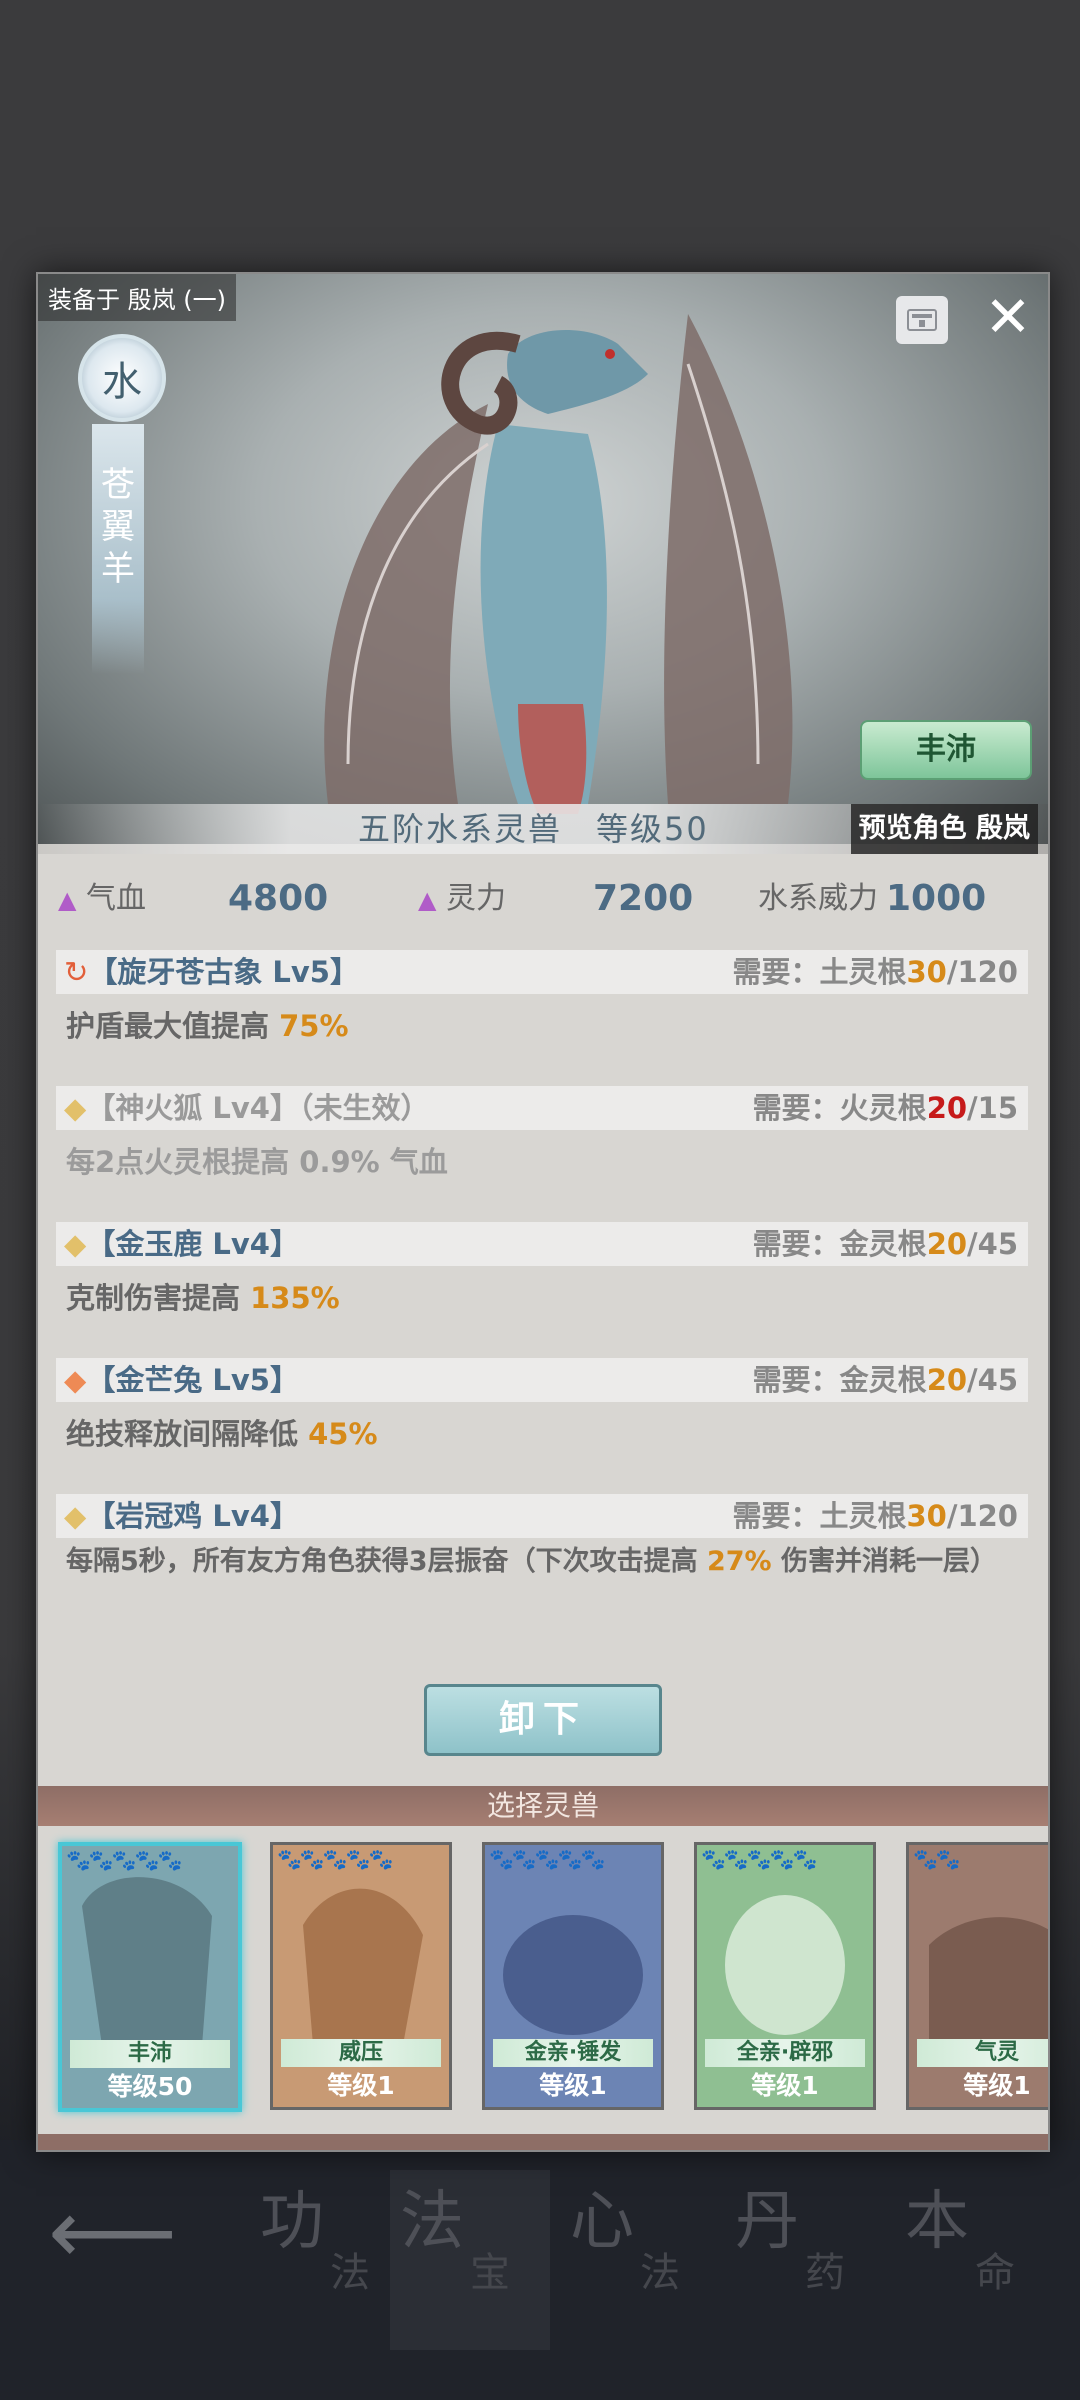 The width and height of the screenshot is (1080, 2400). Describe the element at coordinates (883, 1244) in the screenshot. I see `req-root: 金灵根` at that location.